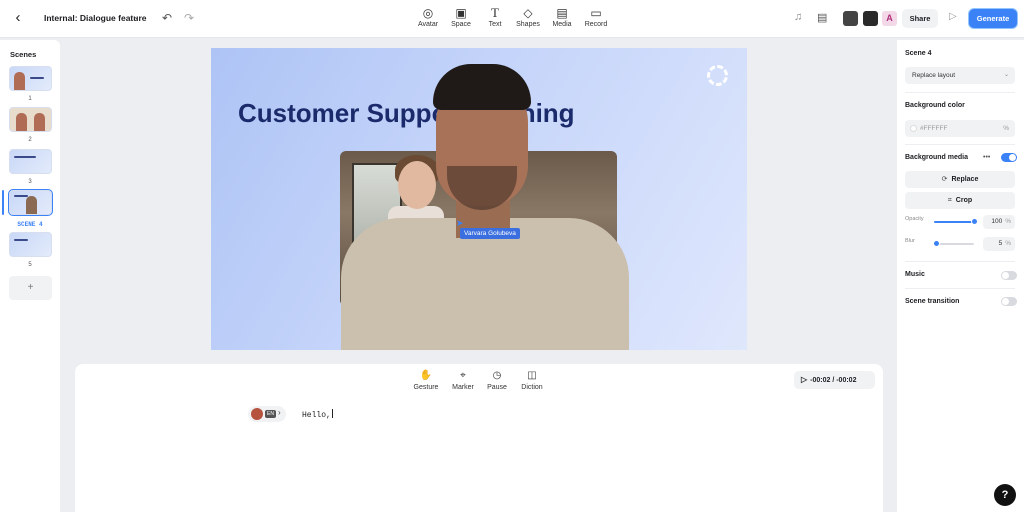 Image resolution: width=1024 pixels, height=512 pixels. Describe the element at coordinates (986, 157) in the screenshot. I see `more-options-icon: •••` at that location.